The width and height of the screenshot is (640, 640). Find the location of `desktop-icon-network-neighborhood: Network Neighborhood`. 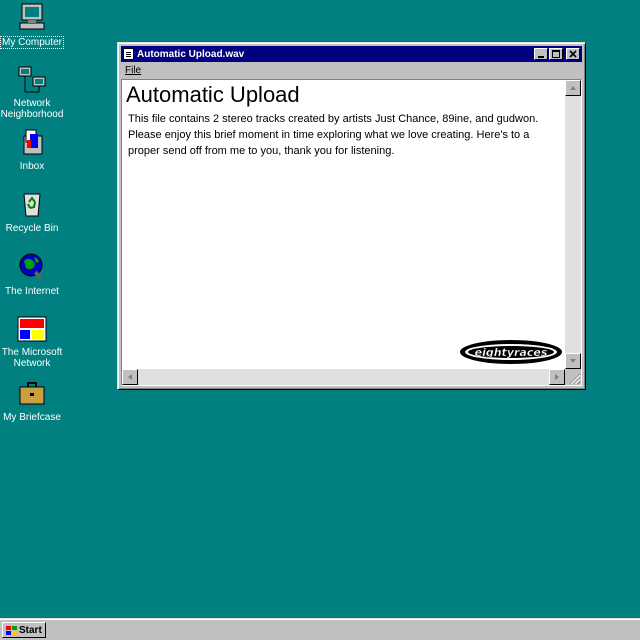

desktop-icon-network-neighborhood: Network Neighborhood is located at coordinates (33, 92).